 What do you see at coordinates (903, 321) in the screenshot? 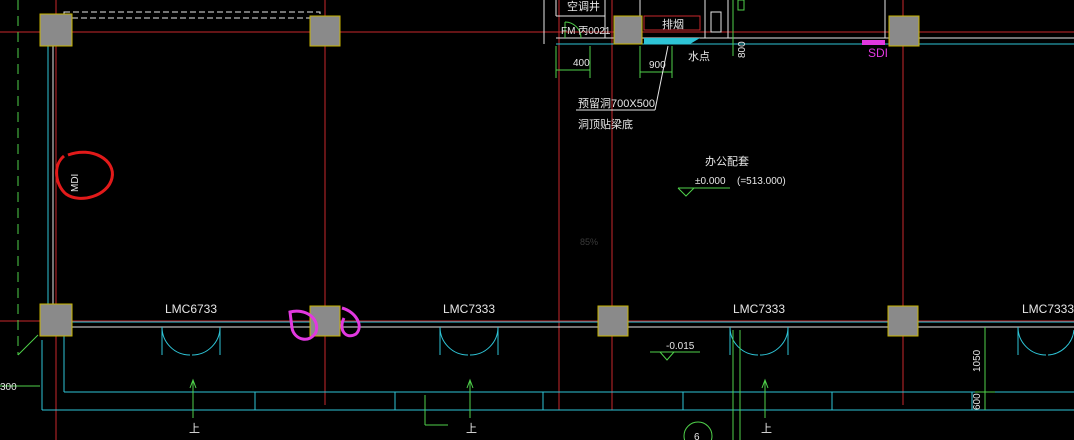
I see `column-b5` at bounding box center [903, 321].